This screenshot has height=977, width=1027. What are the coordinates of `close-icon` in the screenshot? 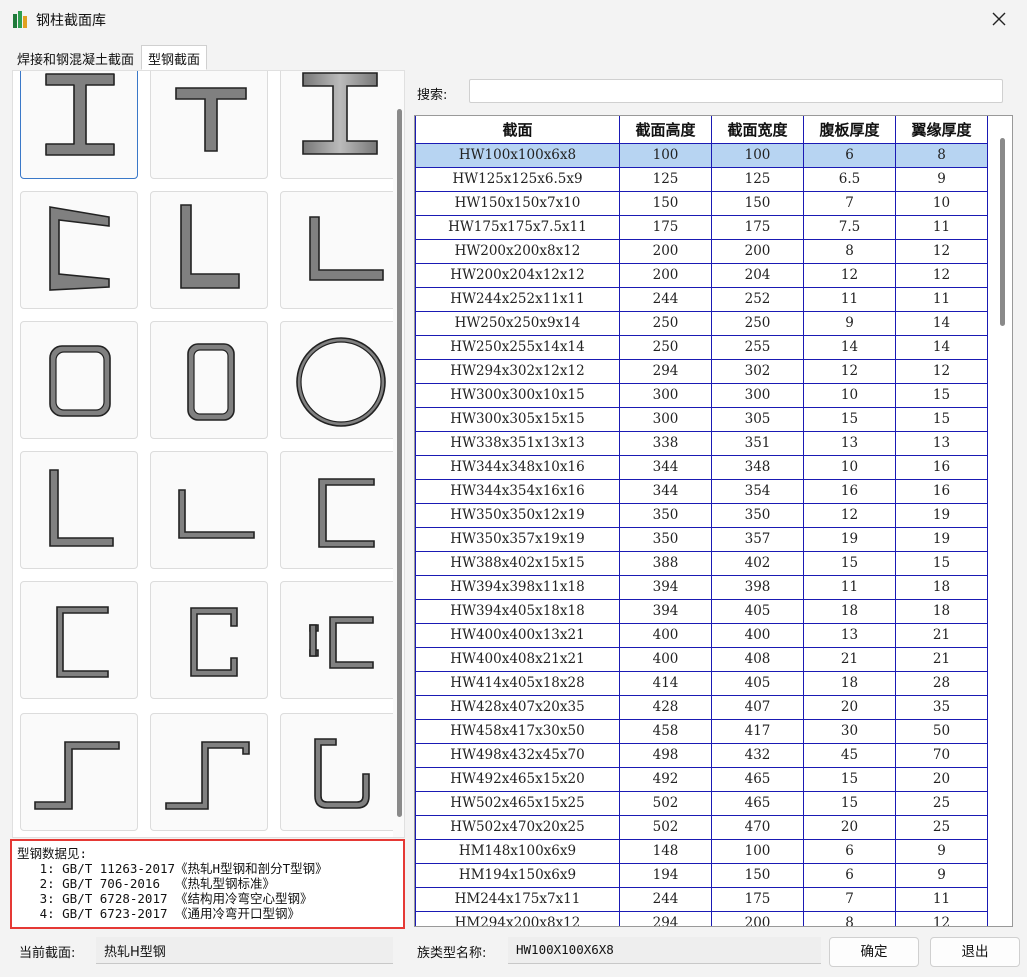 It's located at (999, 19).